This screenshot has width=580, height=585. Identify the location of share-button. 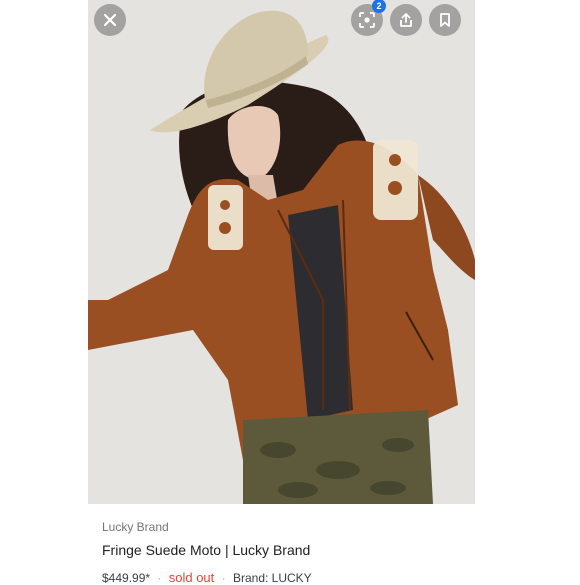
(406, 20).